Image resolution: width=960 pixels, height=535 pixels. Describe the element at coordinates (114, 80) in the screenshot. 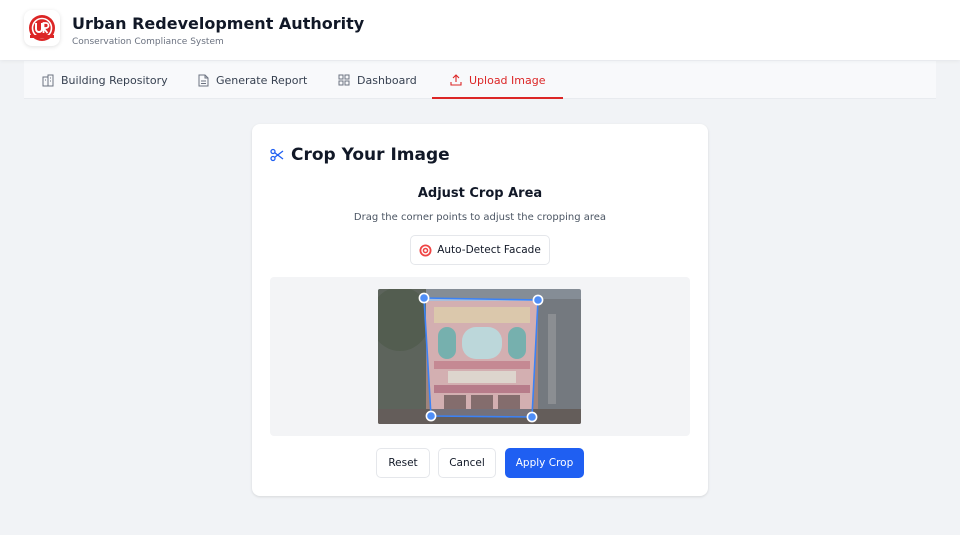

I see `tab-label: Building Repository` at that location.